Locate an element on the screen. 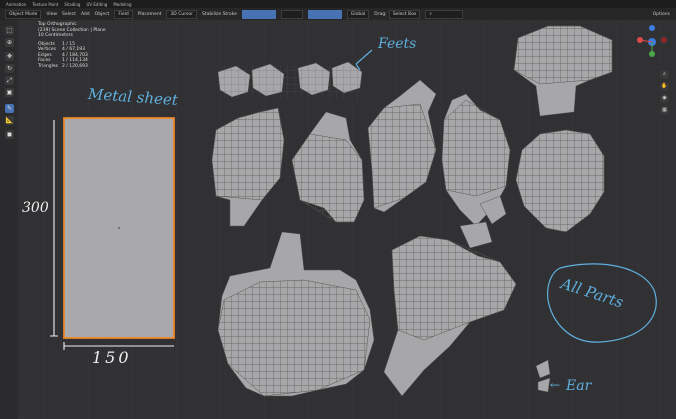 This screenshot has height=419, width=676. feet-parts is located at coordinates (290, 79).